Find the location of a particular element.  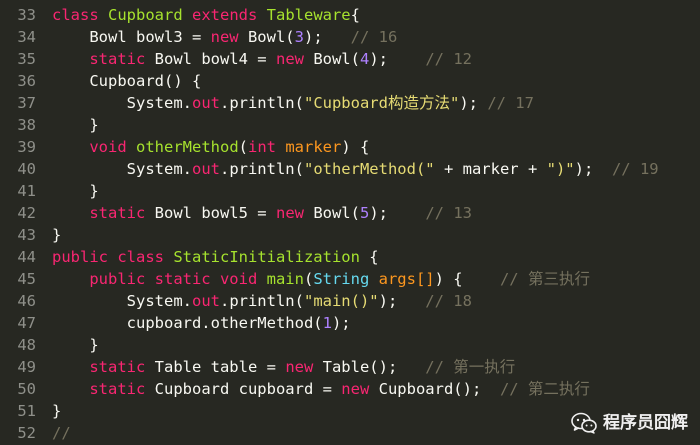

code-token: void is located at coordinates (112, 147).